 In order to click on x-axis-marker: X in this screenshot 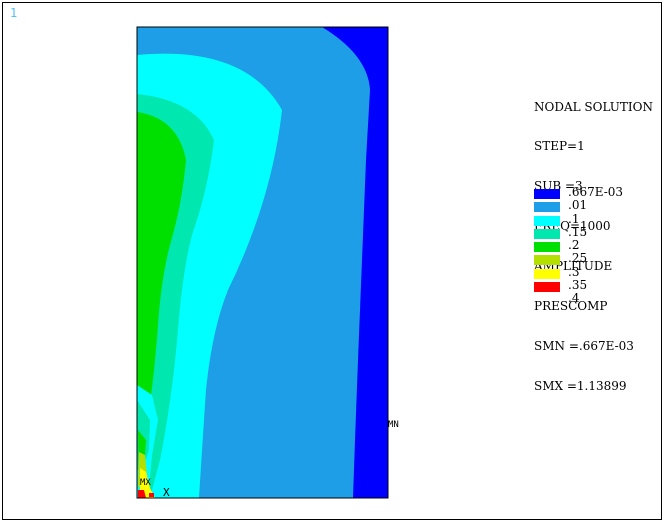, I will do `click(166, 492)`.